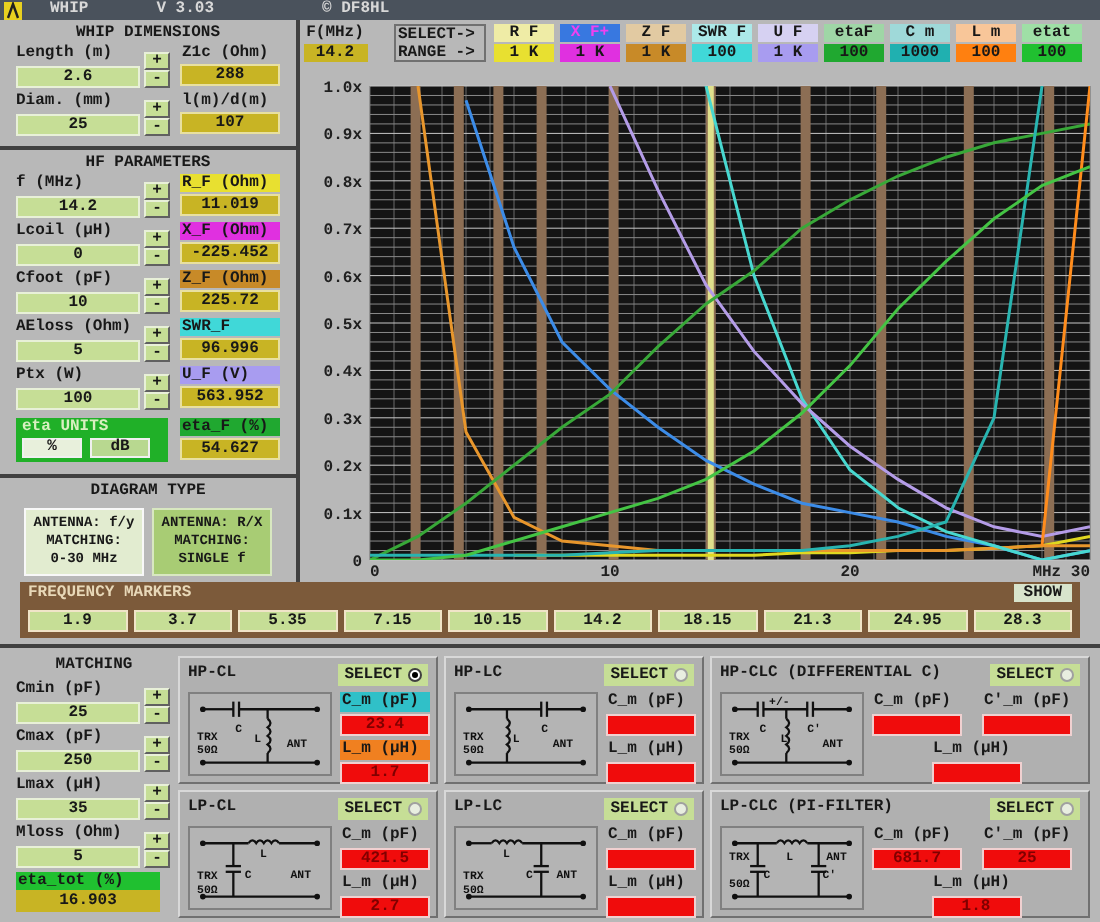 This screenshot has width=1100, height=922. What do you see at coordinates (225, 53) in the screenshot?
I see `result-label: Z1c (Ohm)` at bounding box center [225, 53].